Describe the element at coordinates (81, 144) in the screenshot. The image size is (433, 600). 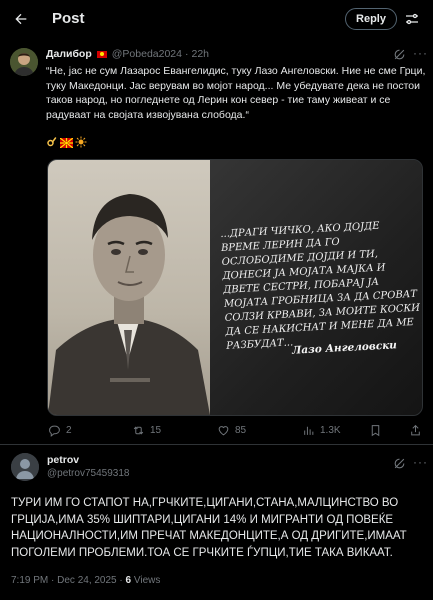
I see `sun-emoji-icon` at that location.